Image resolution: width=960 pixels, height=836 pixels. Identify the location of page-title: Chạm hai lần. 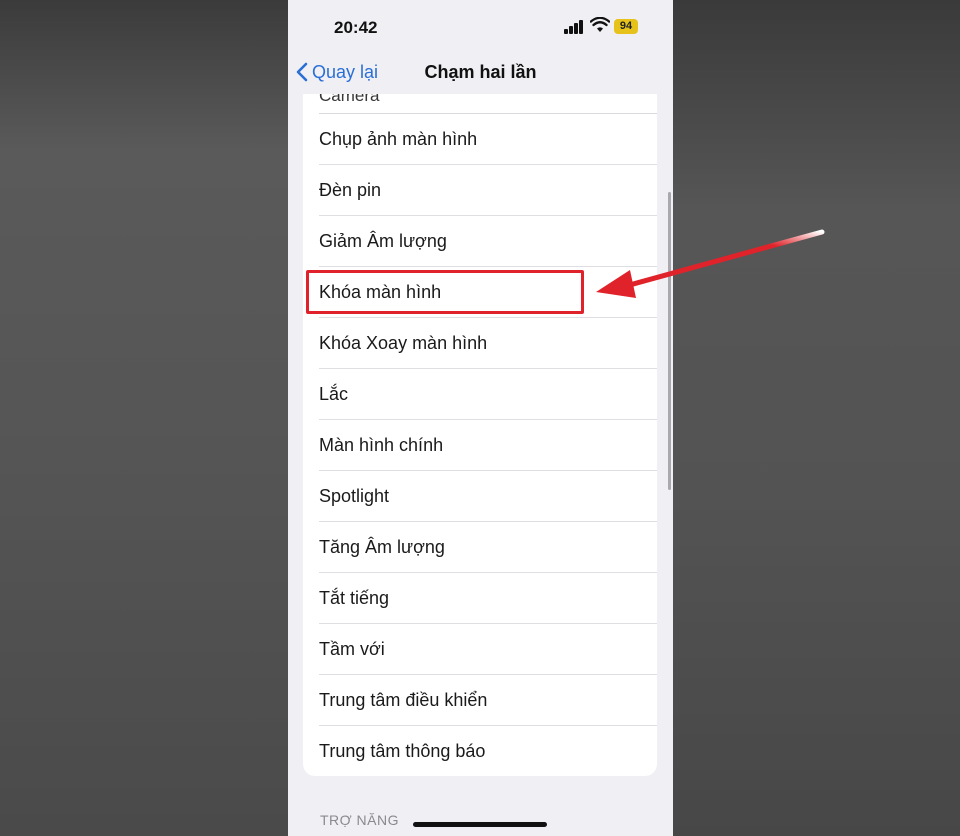
(480, 72).